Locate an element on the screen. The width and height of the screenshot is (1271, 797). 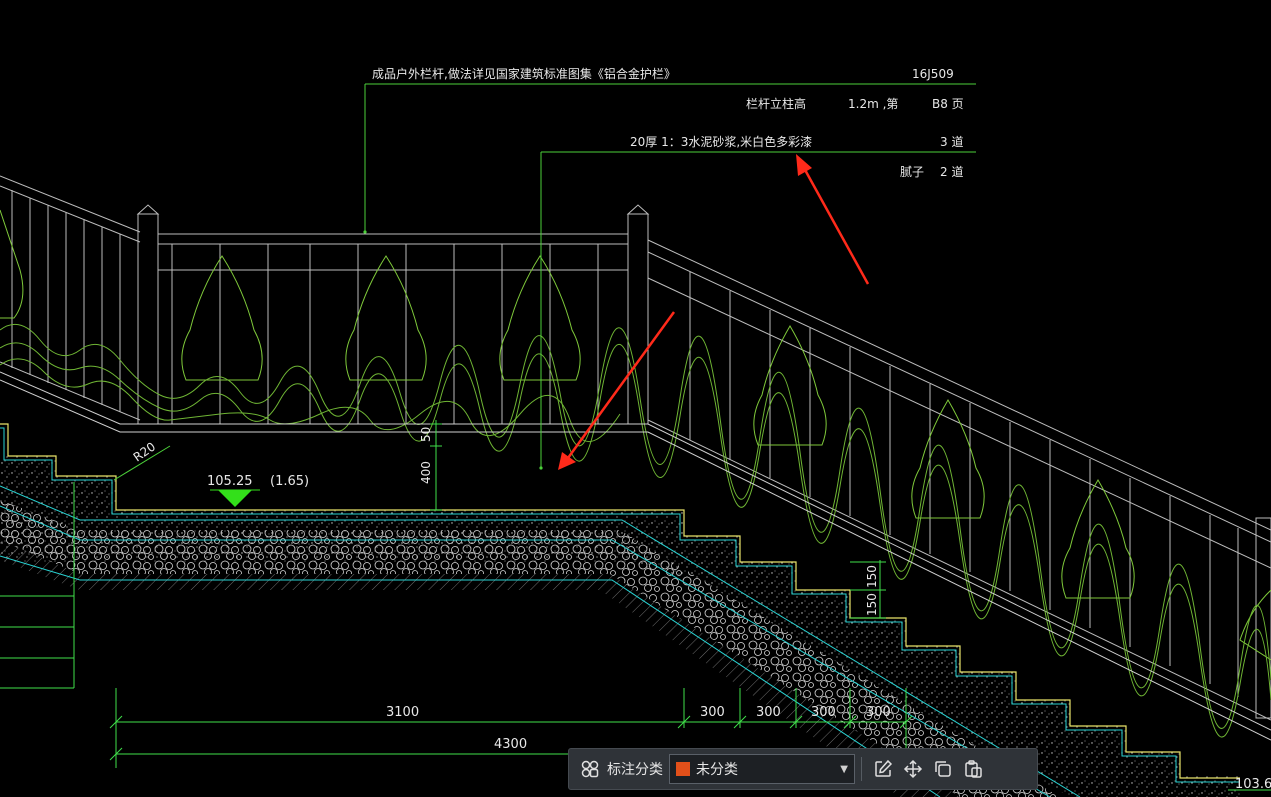
dim-300-4: 300 is located at coordinates (878, 712).